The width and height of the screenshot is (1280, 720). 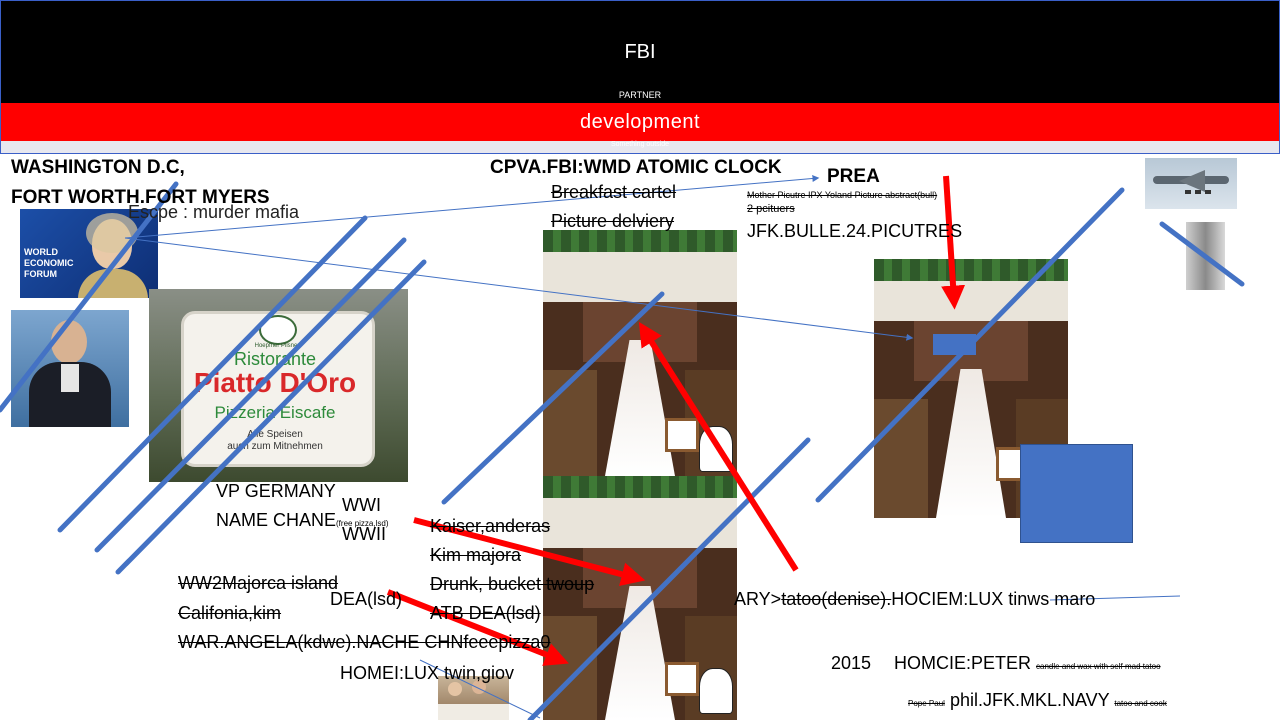 I want to click on prea-label: PREA, so click(x=853, y=176).